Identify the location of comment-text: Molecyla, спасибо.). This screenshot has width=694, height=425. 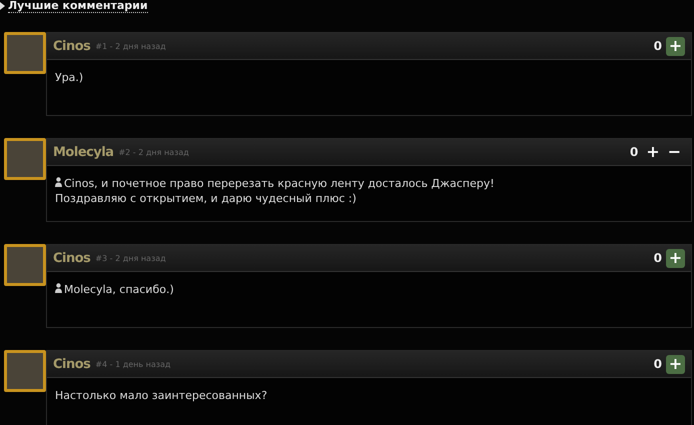
(369, 304).